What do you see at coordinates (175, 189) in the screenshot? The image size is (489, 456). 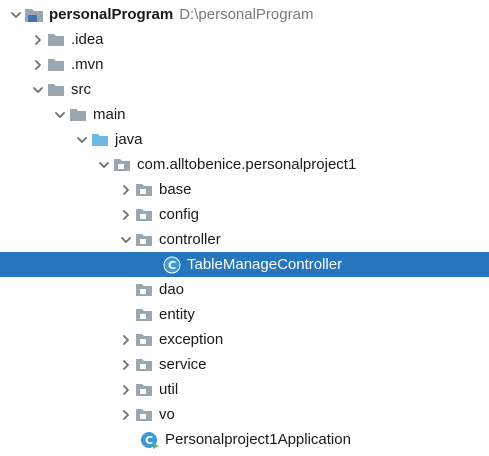 I see `tree-label: base` at bounding box center [175, 189].